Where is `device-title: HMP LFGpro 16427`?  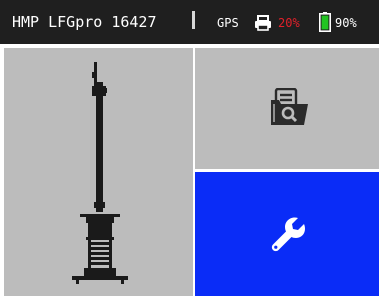
device-title: HMP LFGpro 16427 is located at coordinates (84, 22).